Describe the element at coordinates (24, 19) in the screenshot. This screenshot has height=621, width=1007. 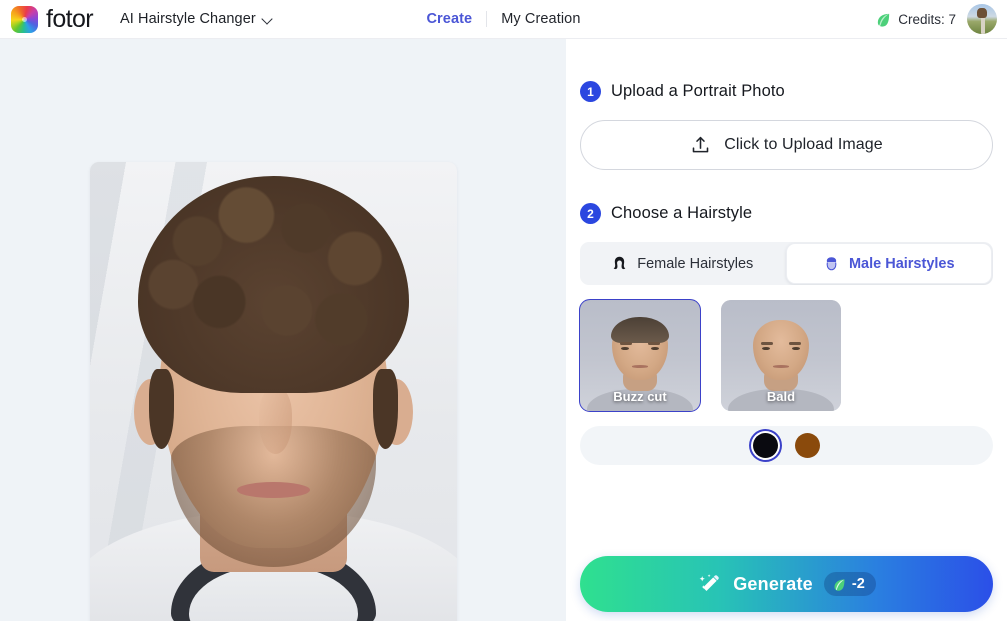
I see `fotor-color-wheel-logo` at that location.